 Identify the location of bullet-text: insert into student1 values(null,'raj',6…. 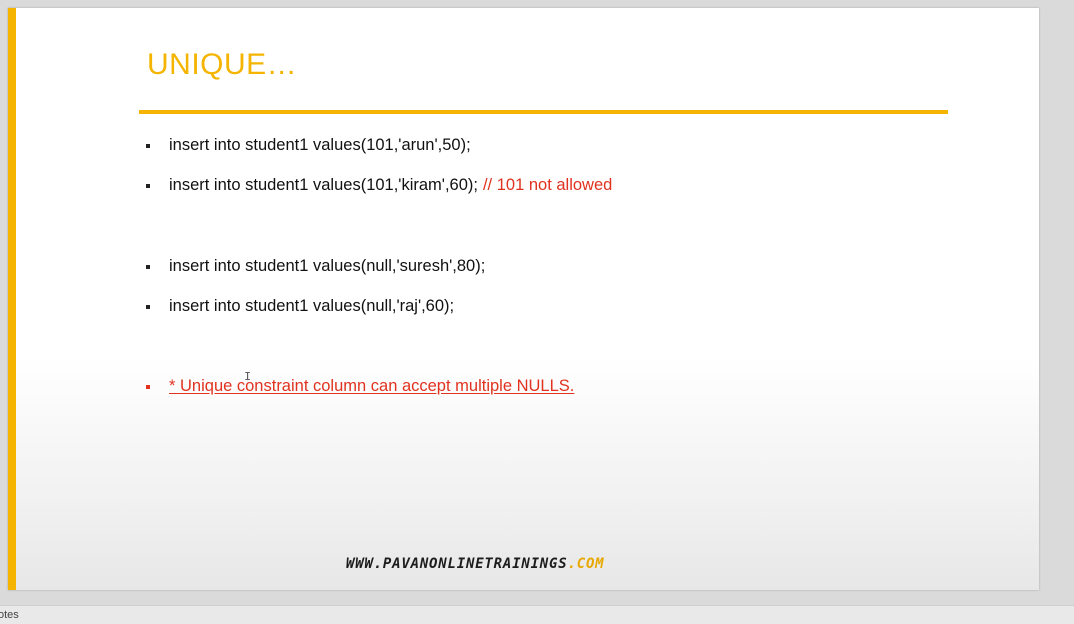
(312, 306).